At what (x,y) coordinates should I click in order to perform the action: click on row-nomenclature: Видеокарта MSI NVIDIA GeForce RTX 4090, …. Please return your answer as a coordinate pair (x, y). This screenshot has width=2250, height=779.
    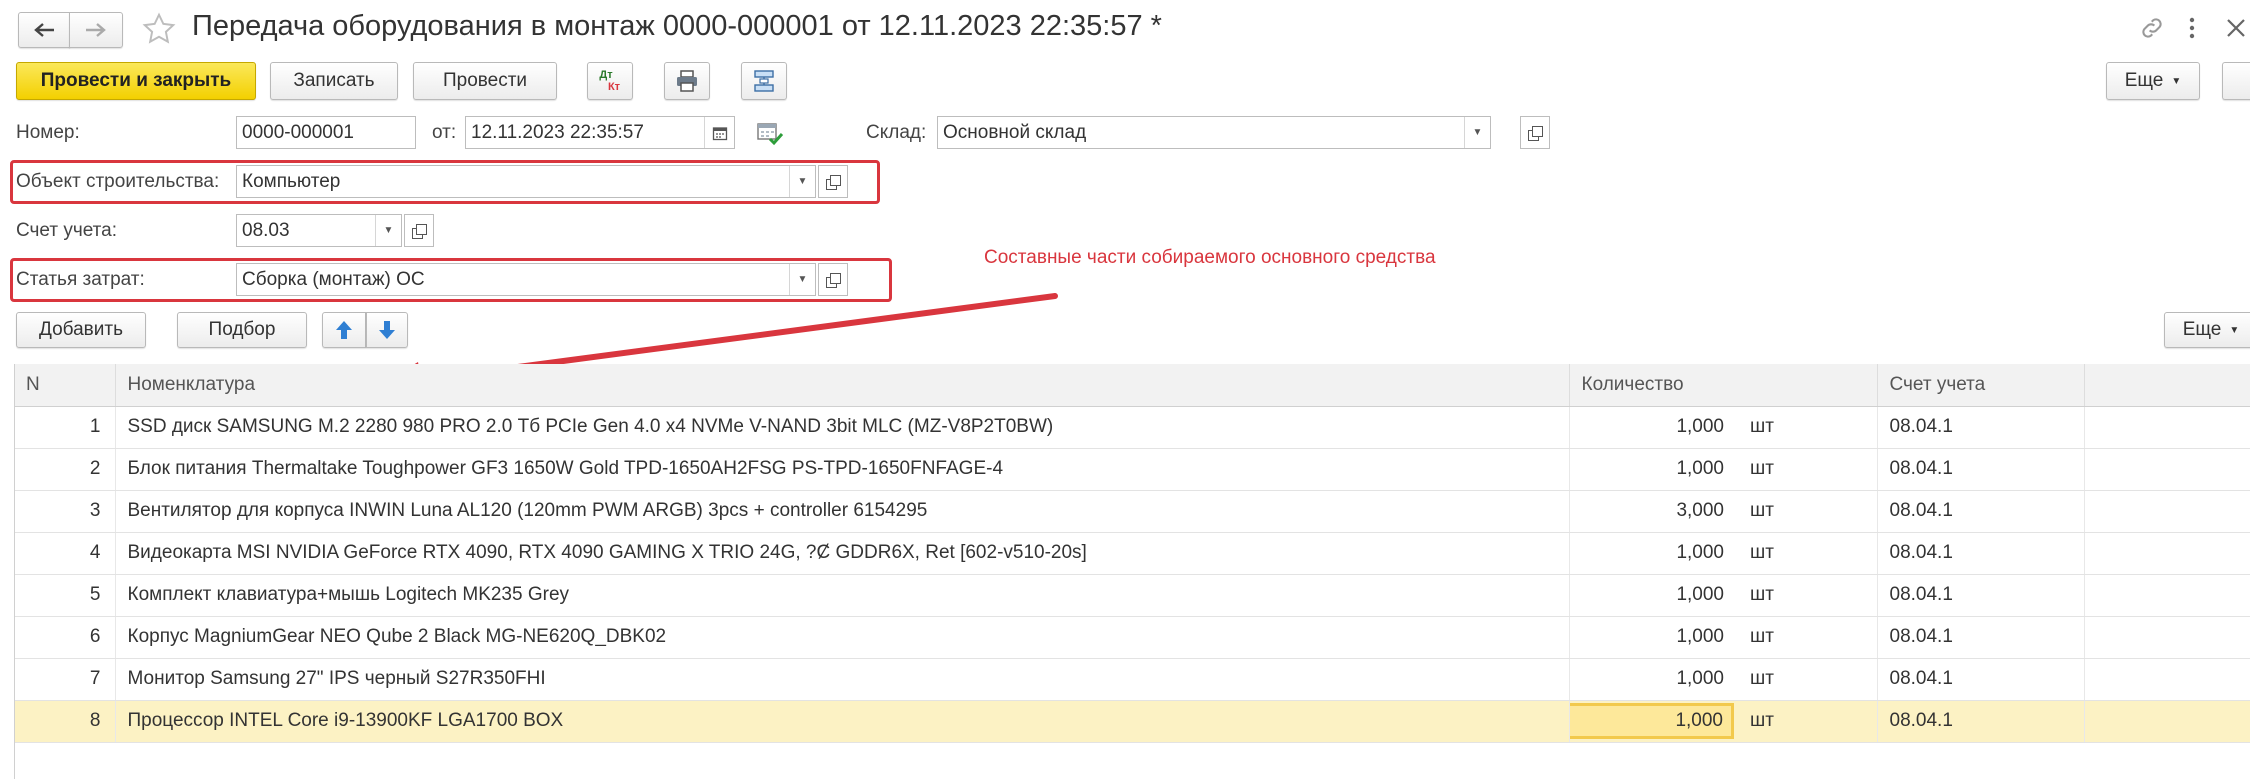
    Looking at the image, I should click on (842, 553).